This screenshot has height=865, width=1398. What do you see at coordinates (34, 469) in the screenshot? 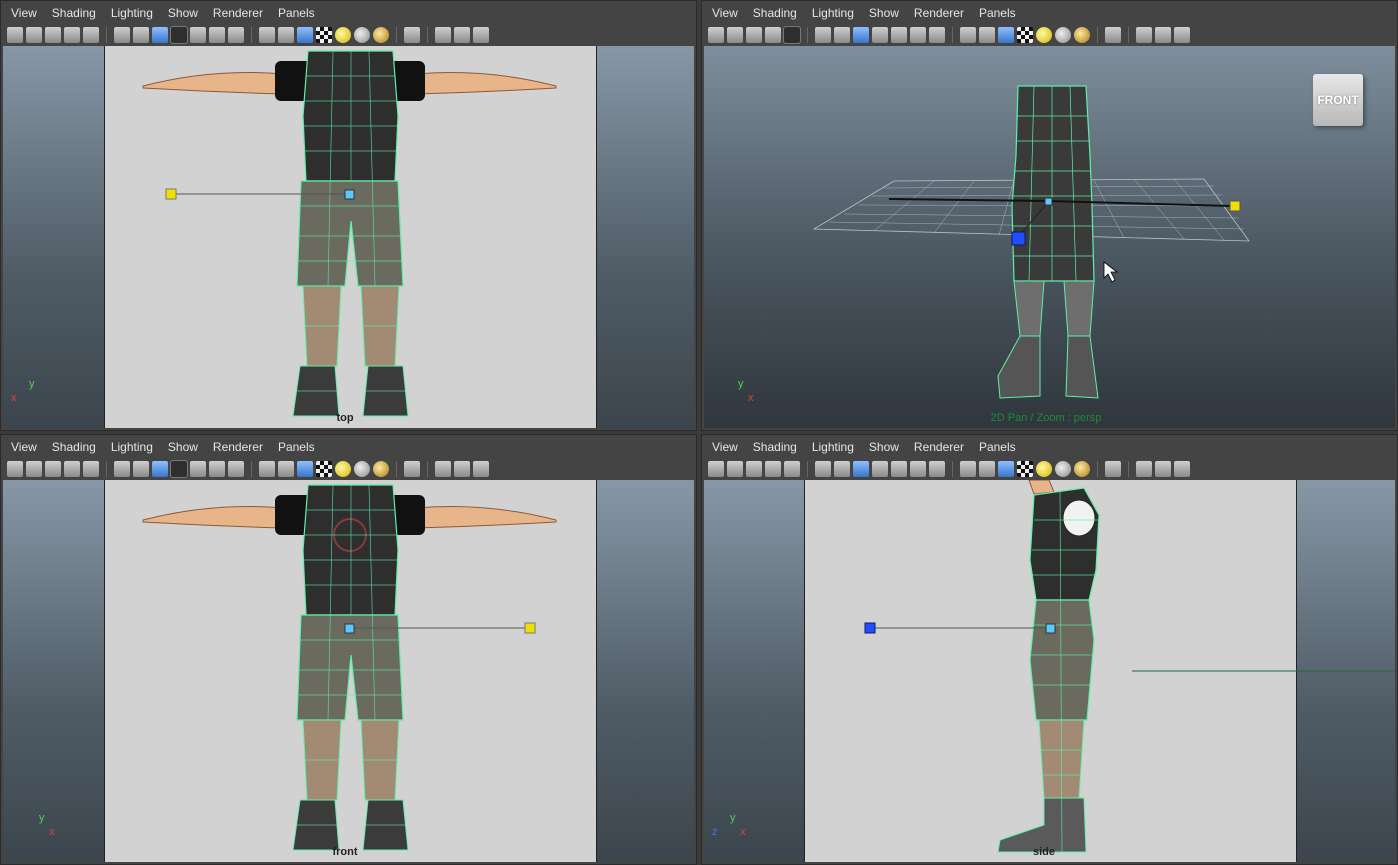
I see `camera-attr-icon` at bounding box center [34, 469].